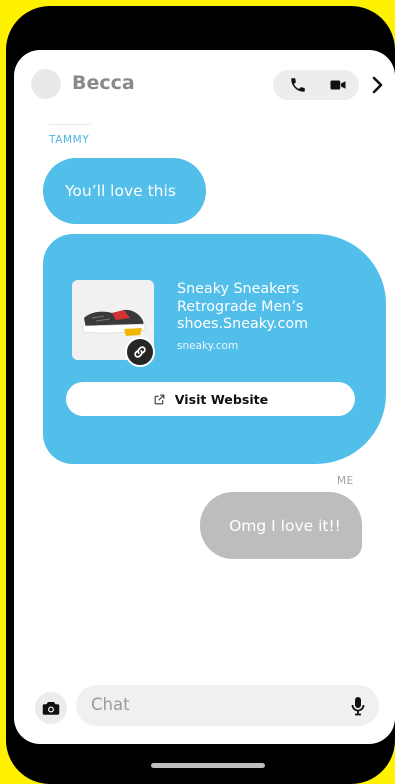  Describe the element at coordinates (345, 481) in the screenshot. I see `sender-label-me: ME` at that location.